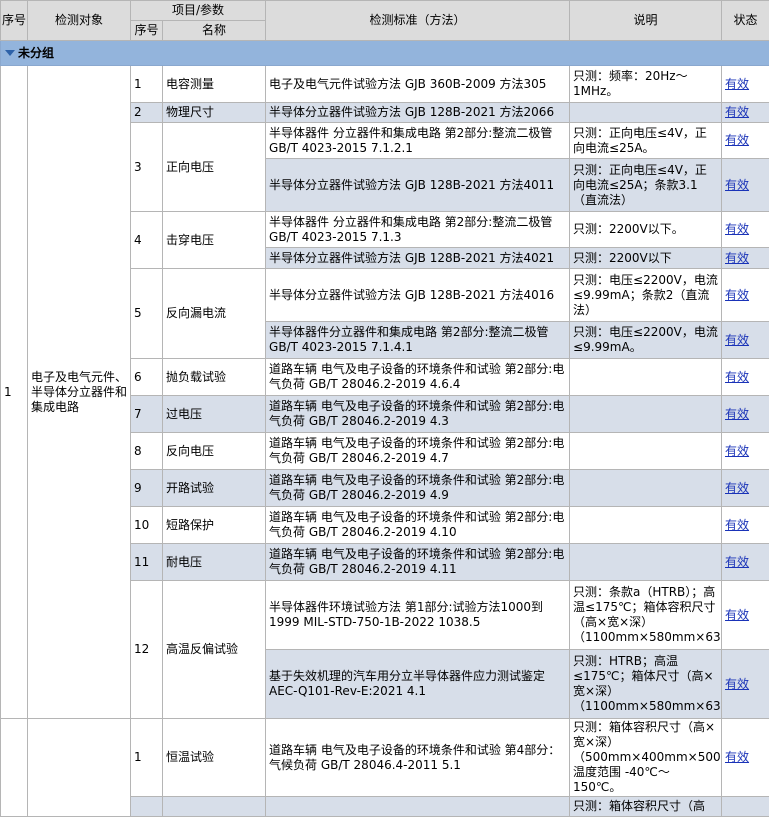 This screenshot has height=817, width=769. What do you see at coordinates (418, 21) in the screenshot?
I see `col-header-standard: 检测标准（方法）` at bounding box center [418, 21].